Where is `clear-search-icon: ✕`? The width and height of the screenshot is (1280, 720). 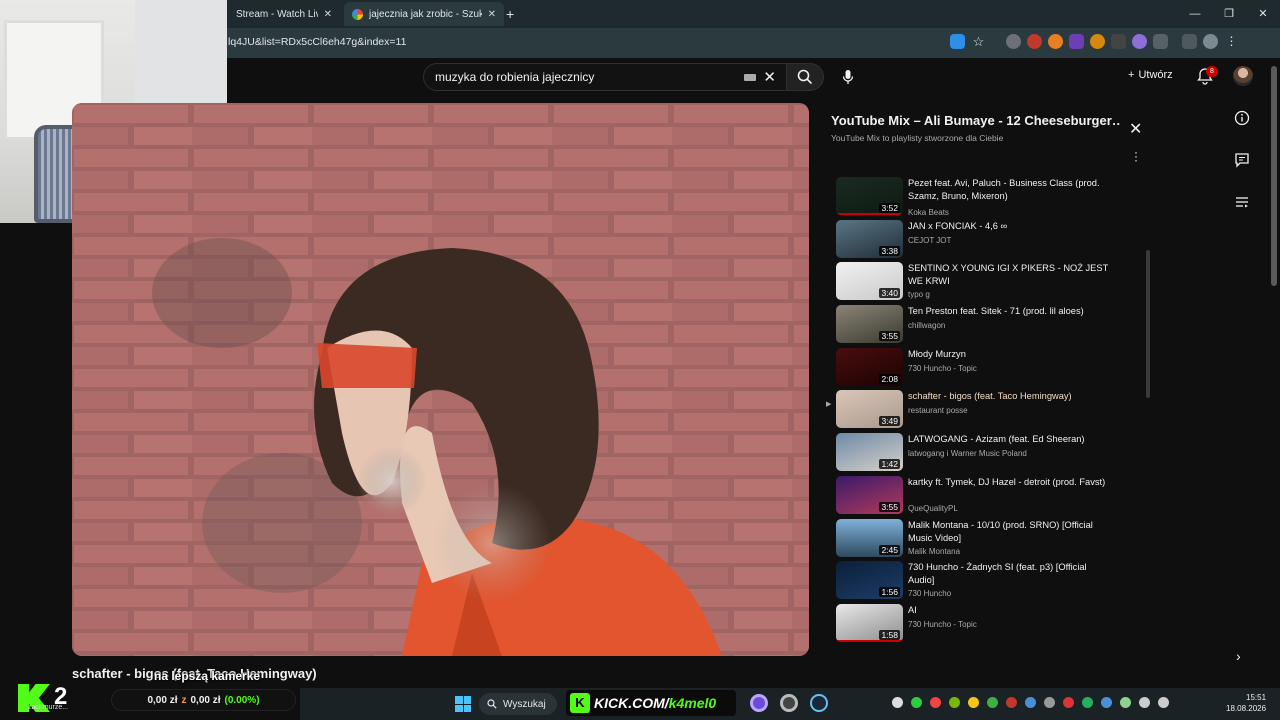 clear-search-icon: ✕ is located at coordinates (769, 77).